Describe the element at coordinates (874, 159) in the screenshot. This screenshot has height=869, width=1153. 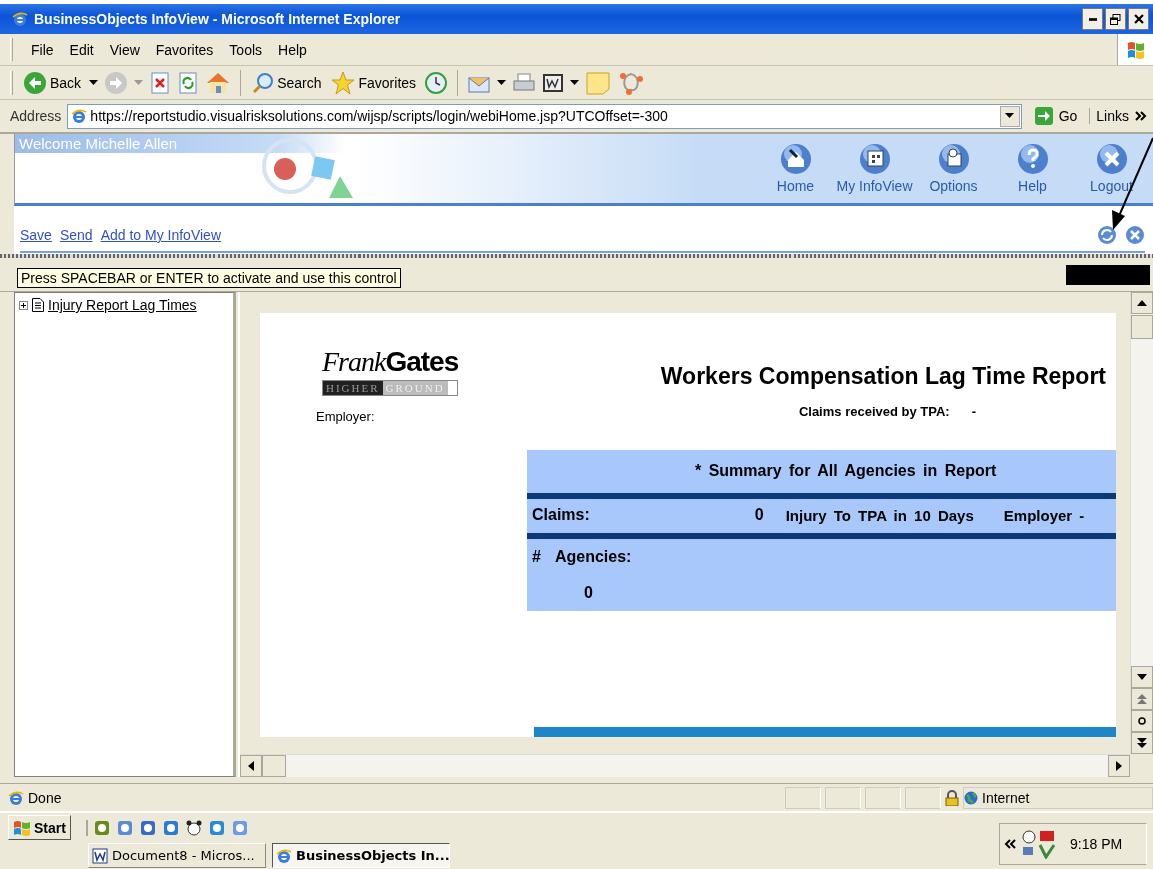
I see `dashboard-icon` at that location.